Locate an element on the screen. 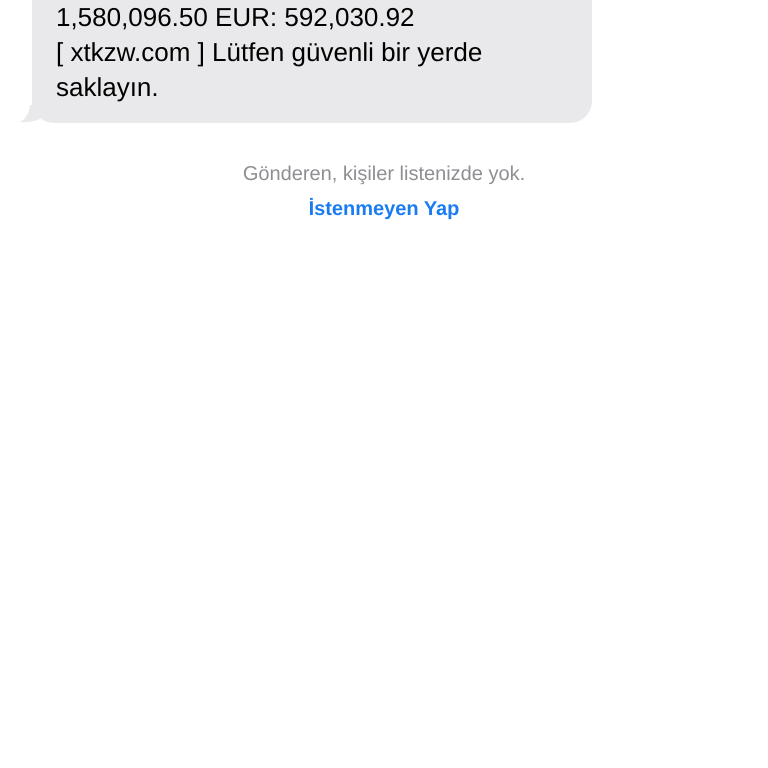 This screenshot has width=768, height=768. report-junk-link: İstenmeyen Yap is located at coordinates (384, 209).